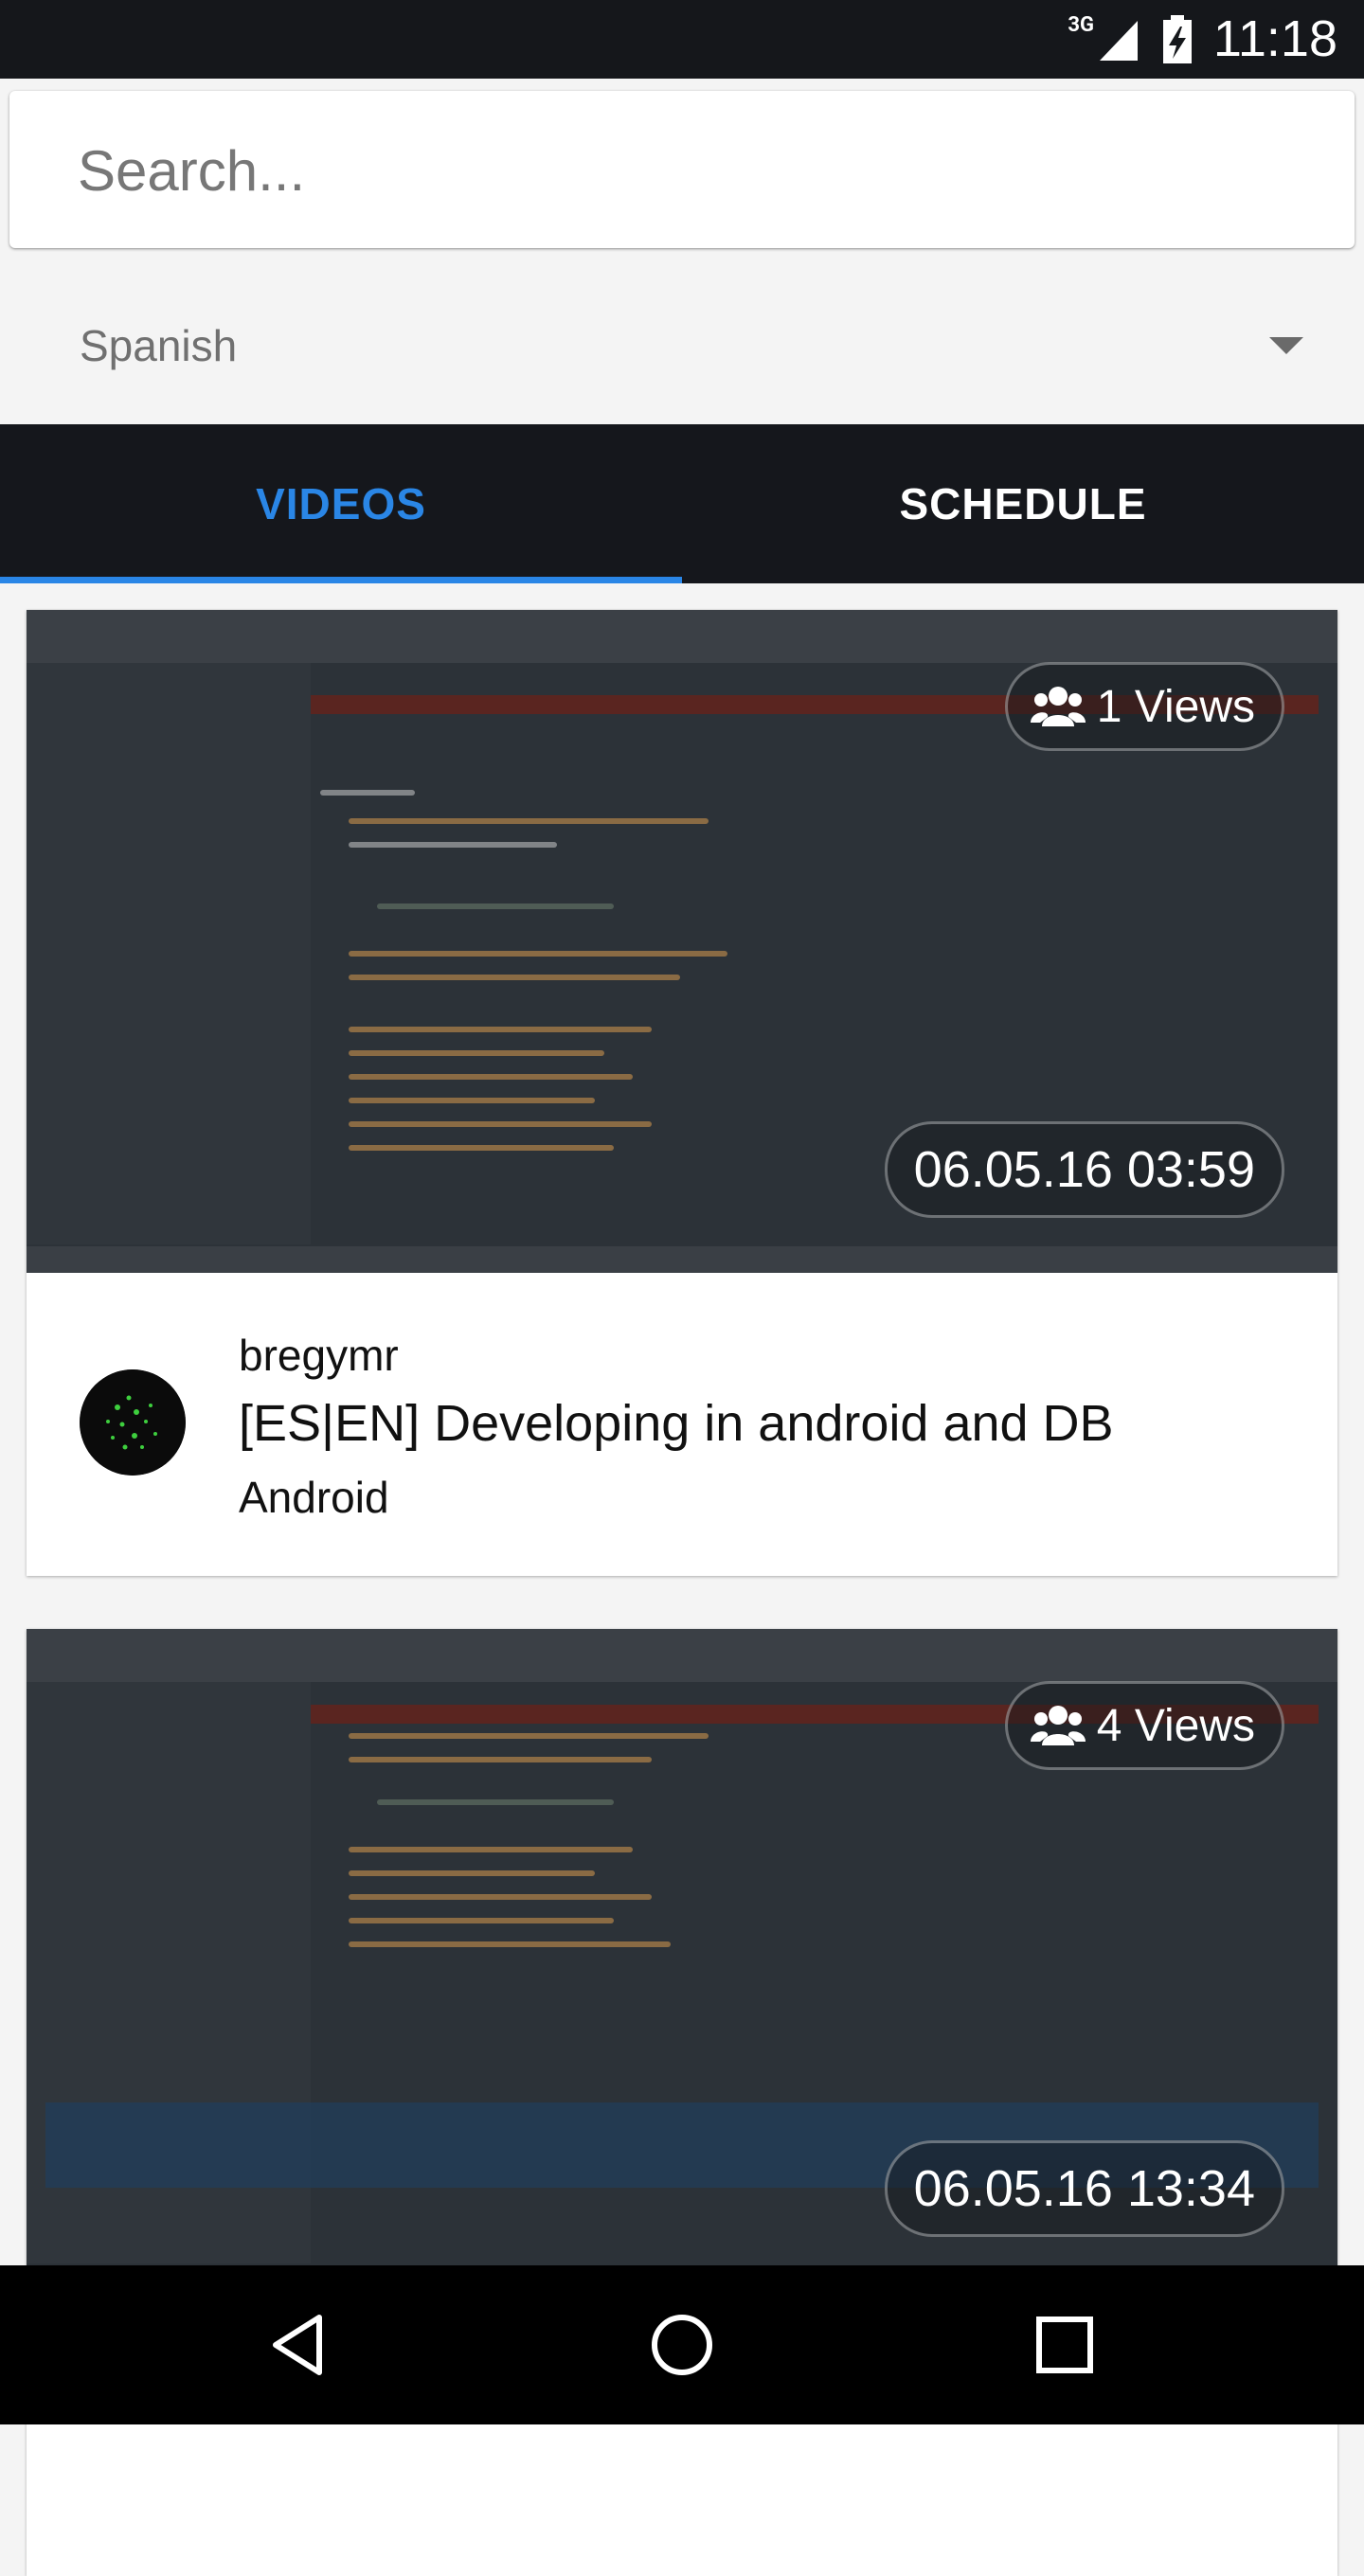 The width and height of the screenshot is (1364, 2576). I want to click on language-selected: Spanish, so click(159, 345).